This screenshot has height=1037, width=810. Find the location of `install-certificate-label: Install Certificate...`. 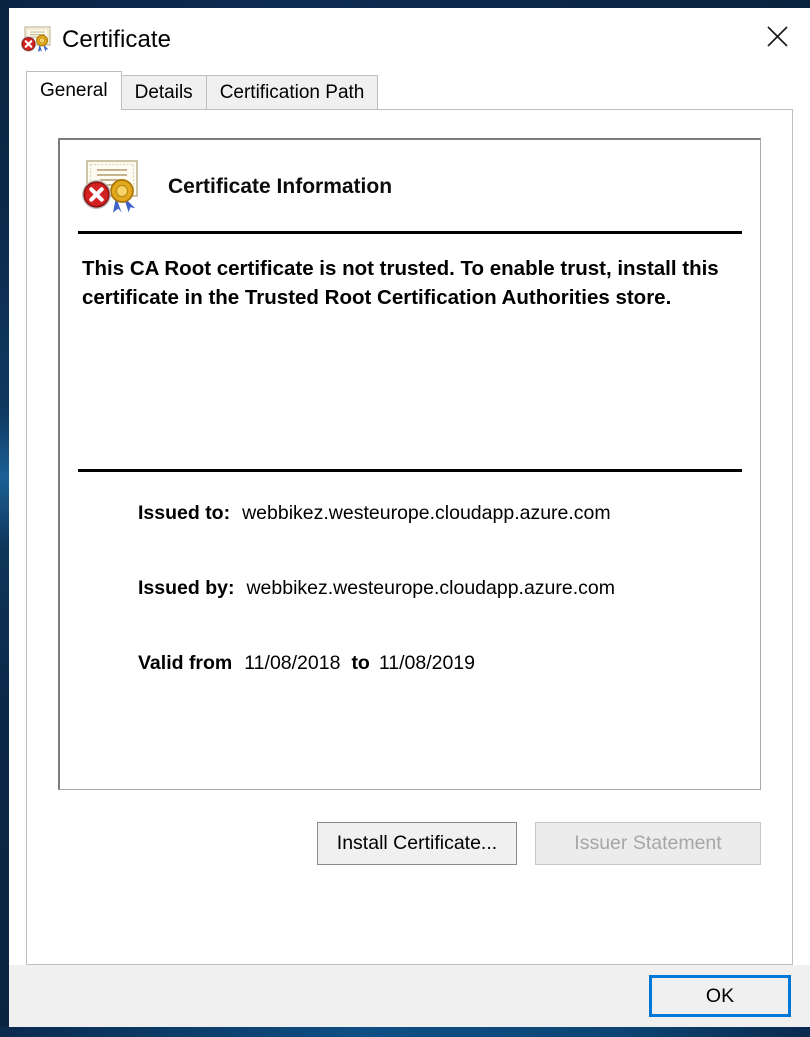

install-certificate-label: Install Certificate... is located at coordinates (417, 843).